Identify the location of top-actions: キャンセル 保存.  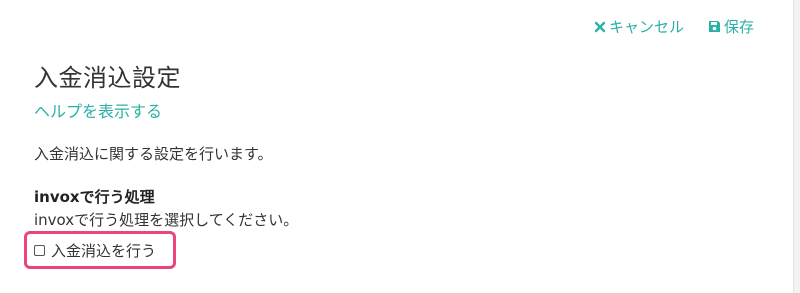
(674, 26).